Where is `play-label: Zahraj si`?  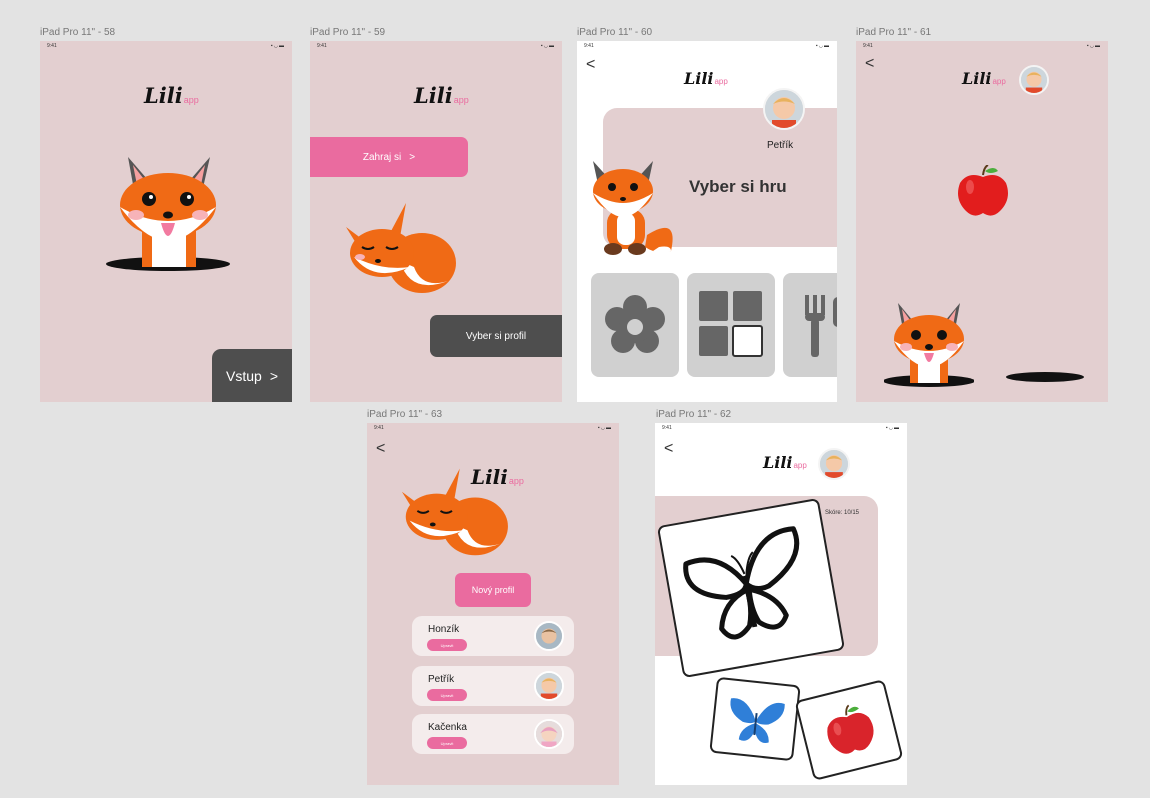 play-label: Zahraj si is located at coordinates (382, 157).